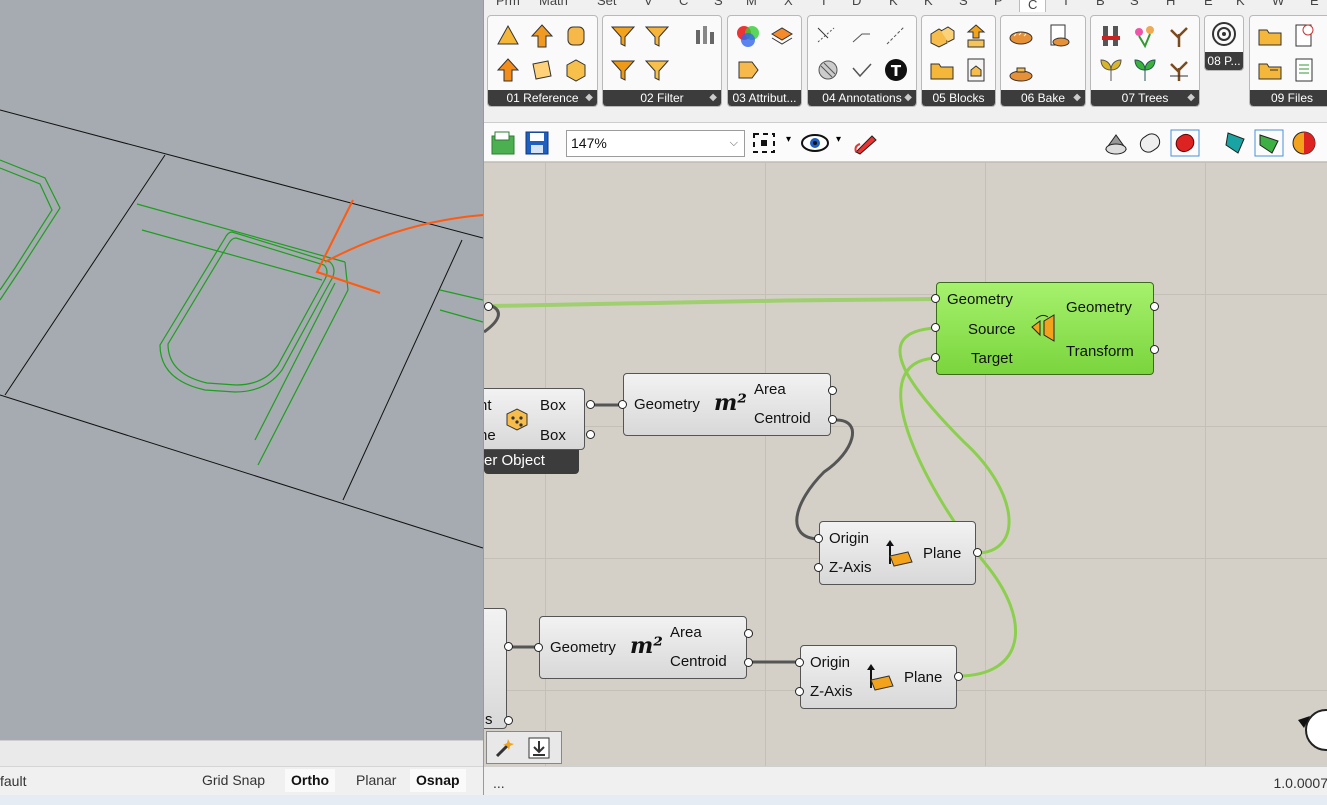 Image resolution: width=1327 pixels, height=805 pixels. I want to click on filter-funnel-icon, so click(623, 36).